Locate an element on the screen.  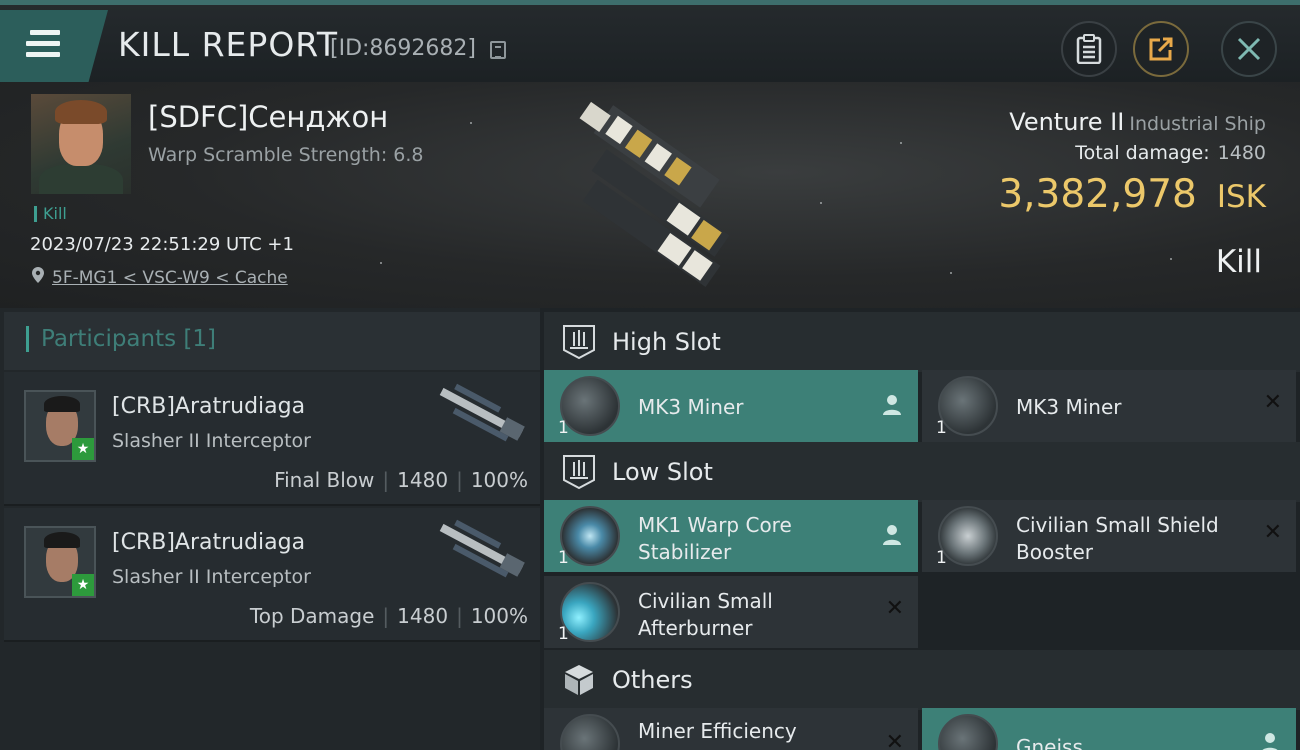
report-id: [ID:8692682] is located at coordinates (403, 48).